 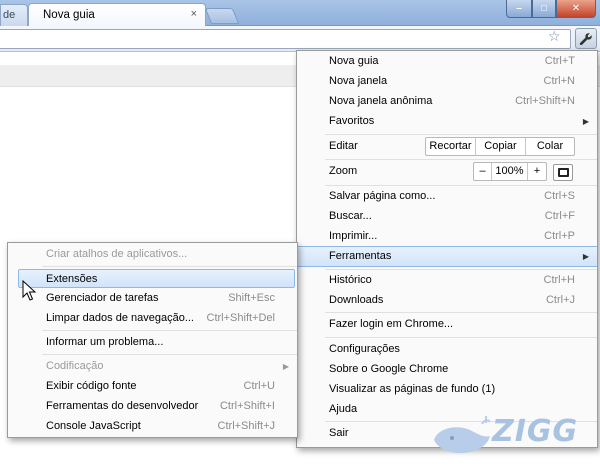 I want to click on menu-item-label: Histórico, so click(x=350, y=280).